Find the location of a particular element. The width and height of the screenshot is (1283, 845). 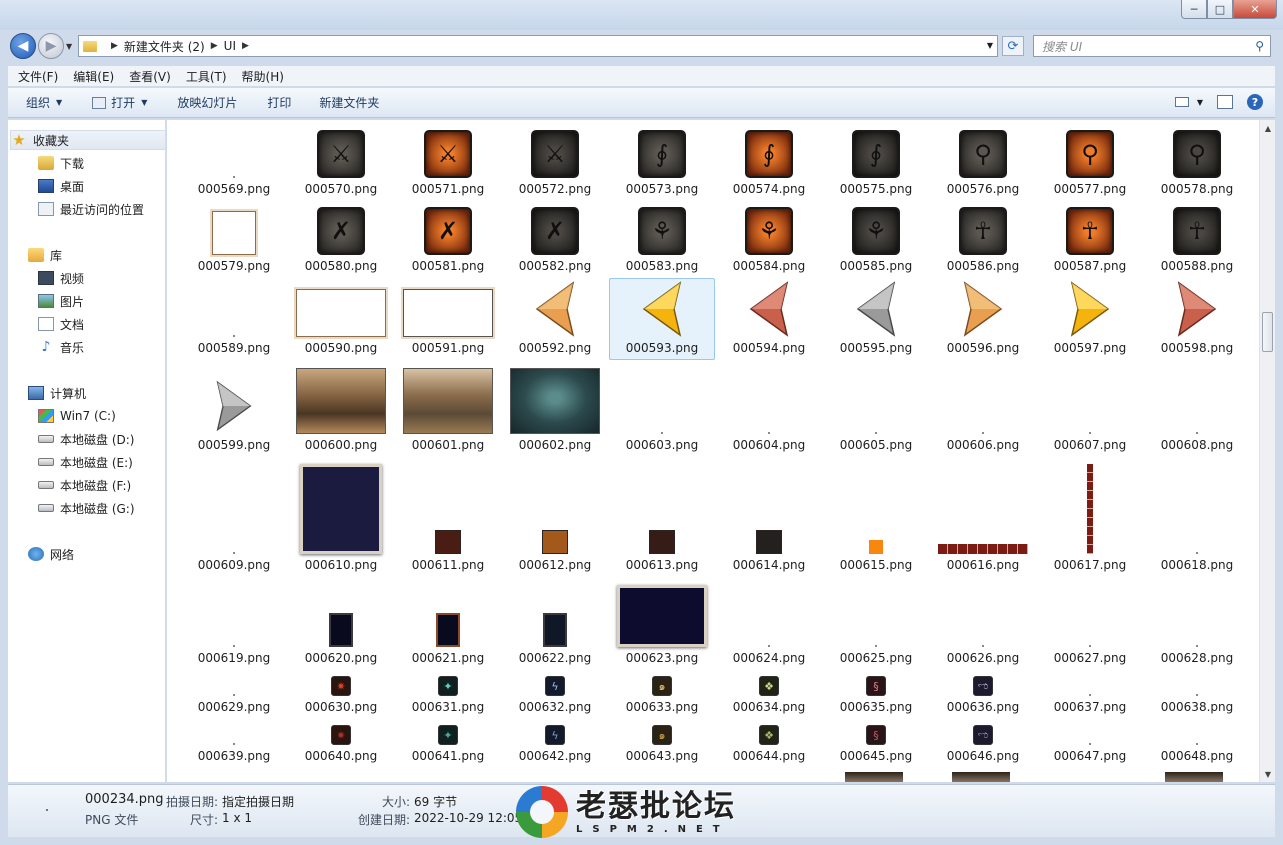

file-item: 000604.png is located at coordinates (769, 414).